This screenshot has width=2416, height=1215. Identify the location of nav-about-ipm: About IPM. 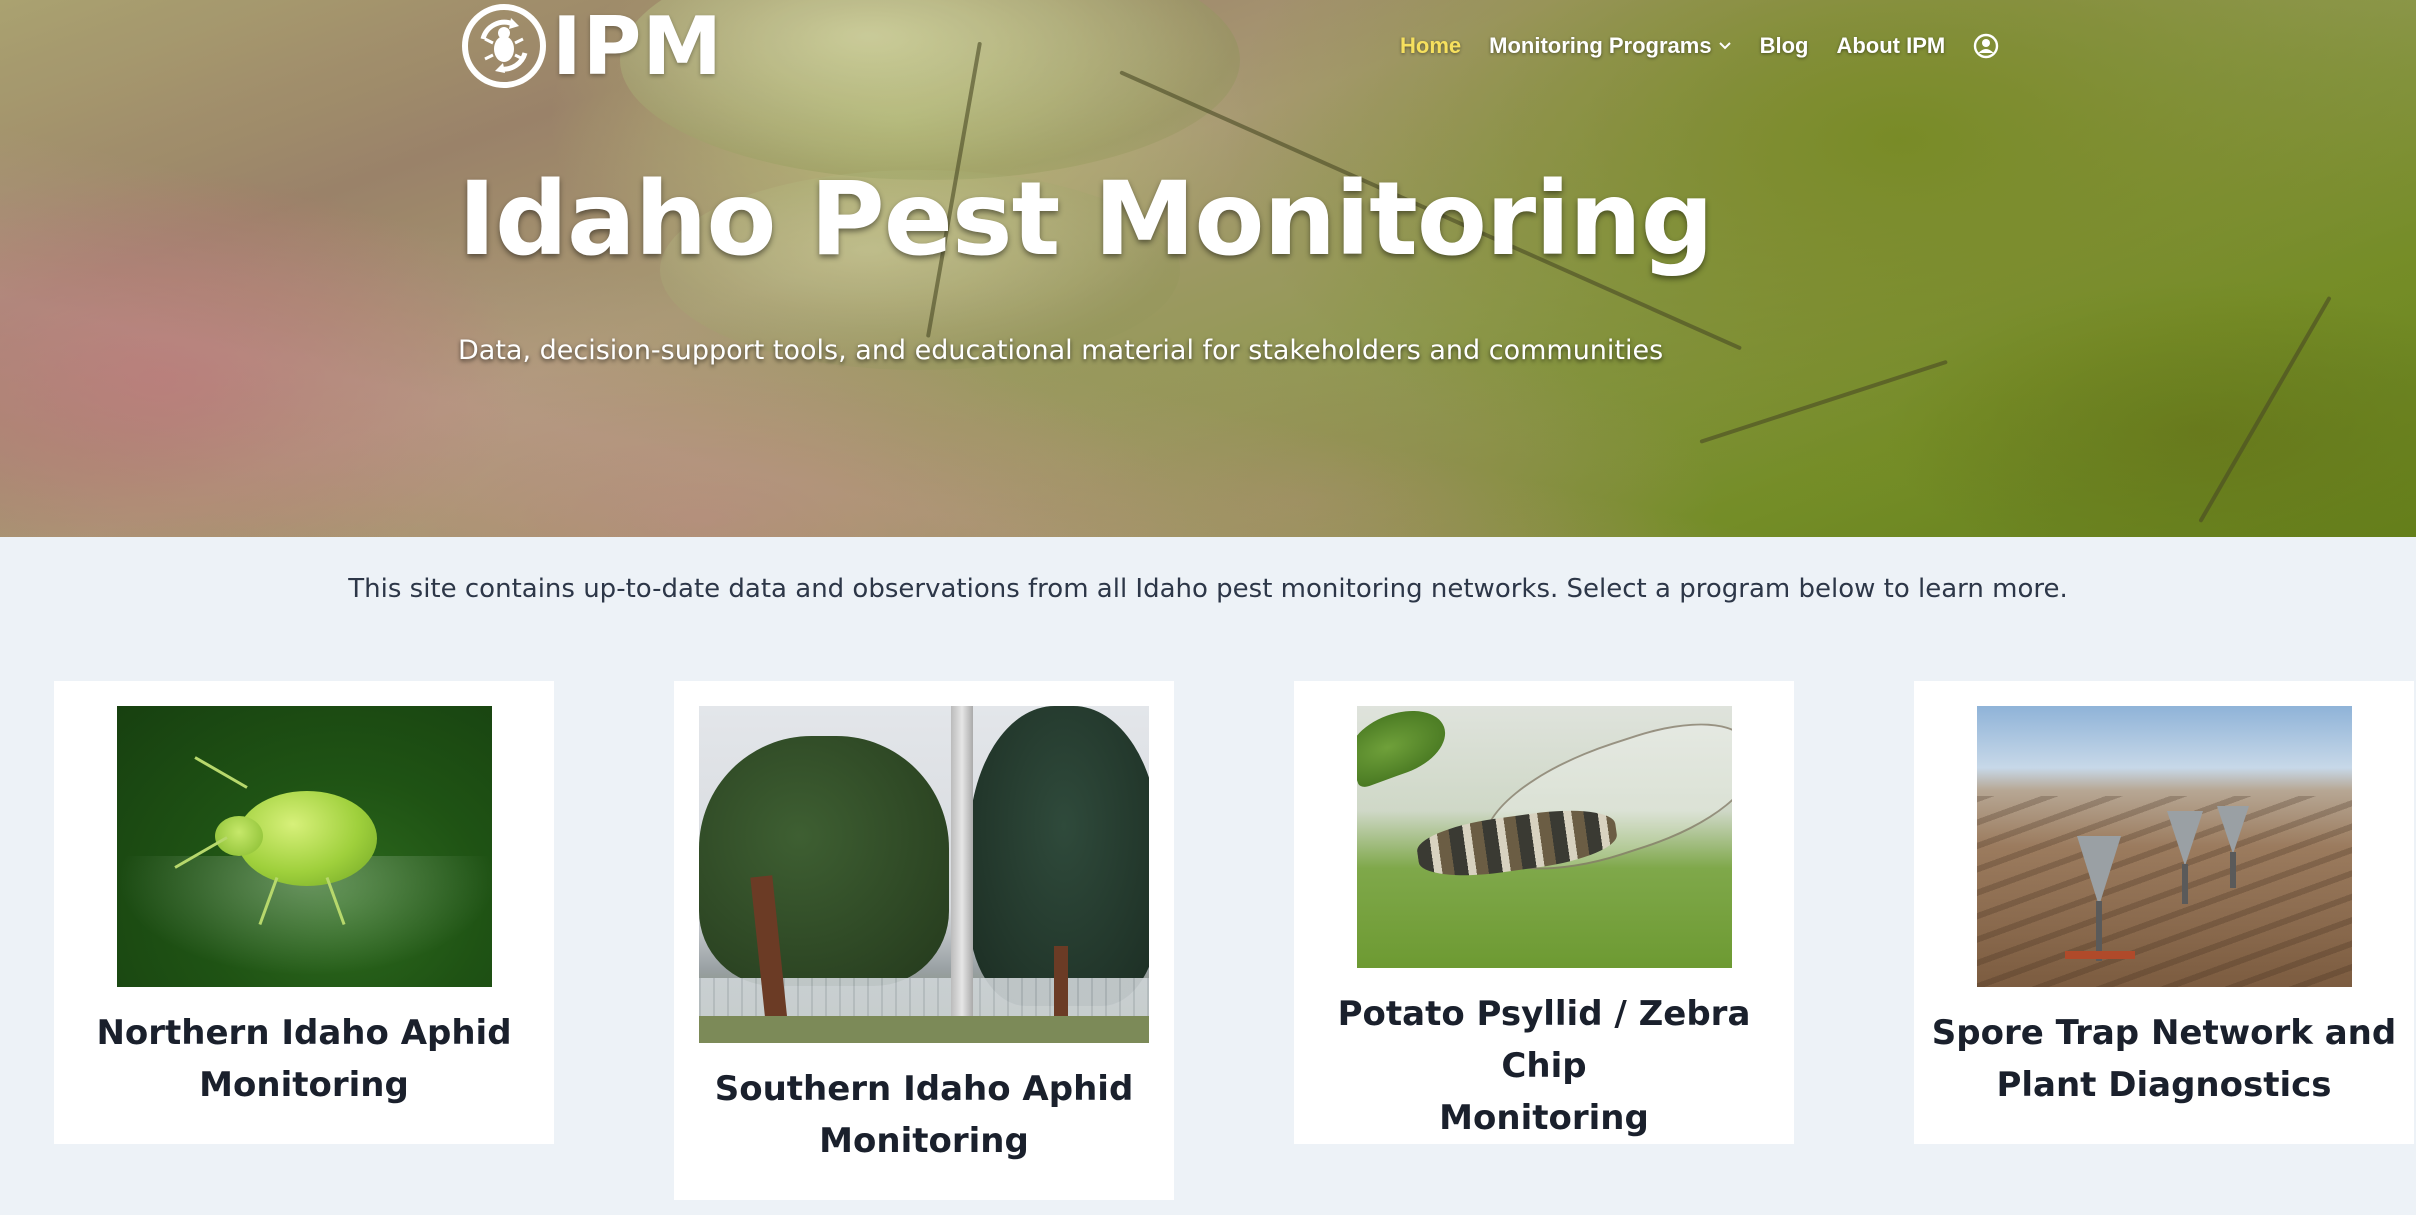
(1890, 46).